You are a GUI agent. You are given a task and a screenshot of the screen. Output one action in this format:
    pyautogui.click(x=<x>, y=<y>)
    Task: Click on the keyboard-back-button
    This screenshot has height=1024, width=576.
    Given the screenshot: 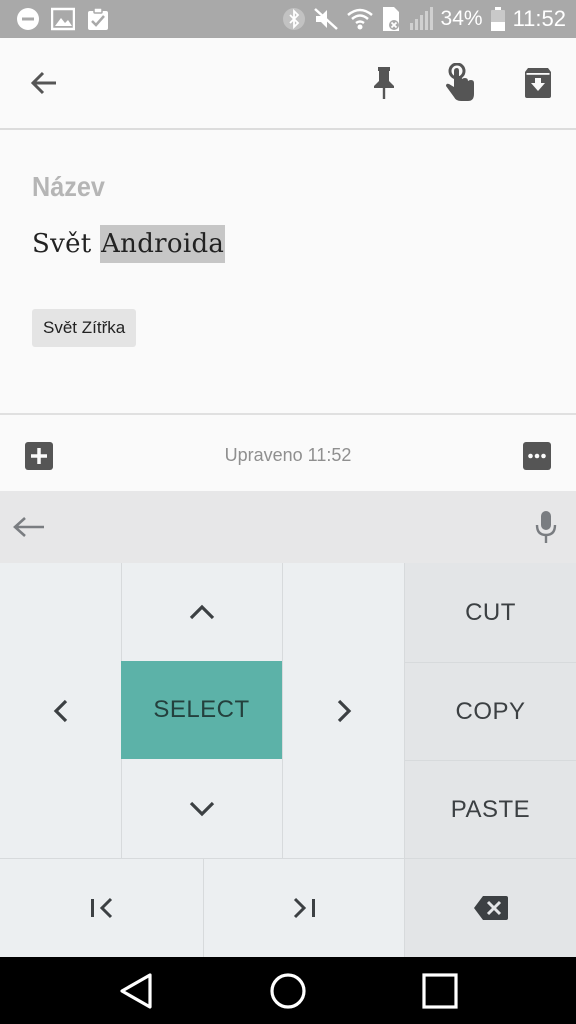 What is the action you would take?
    pyautogui.click(x=29, y=527)
    